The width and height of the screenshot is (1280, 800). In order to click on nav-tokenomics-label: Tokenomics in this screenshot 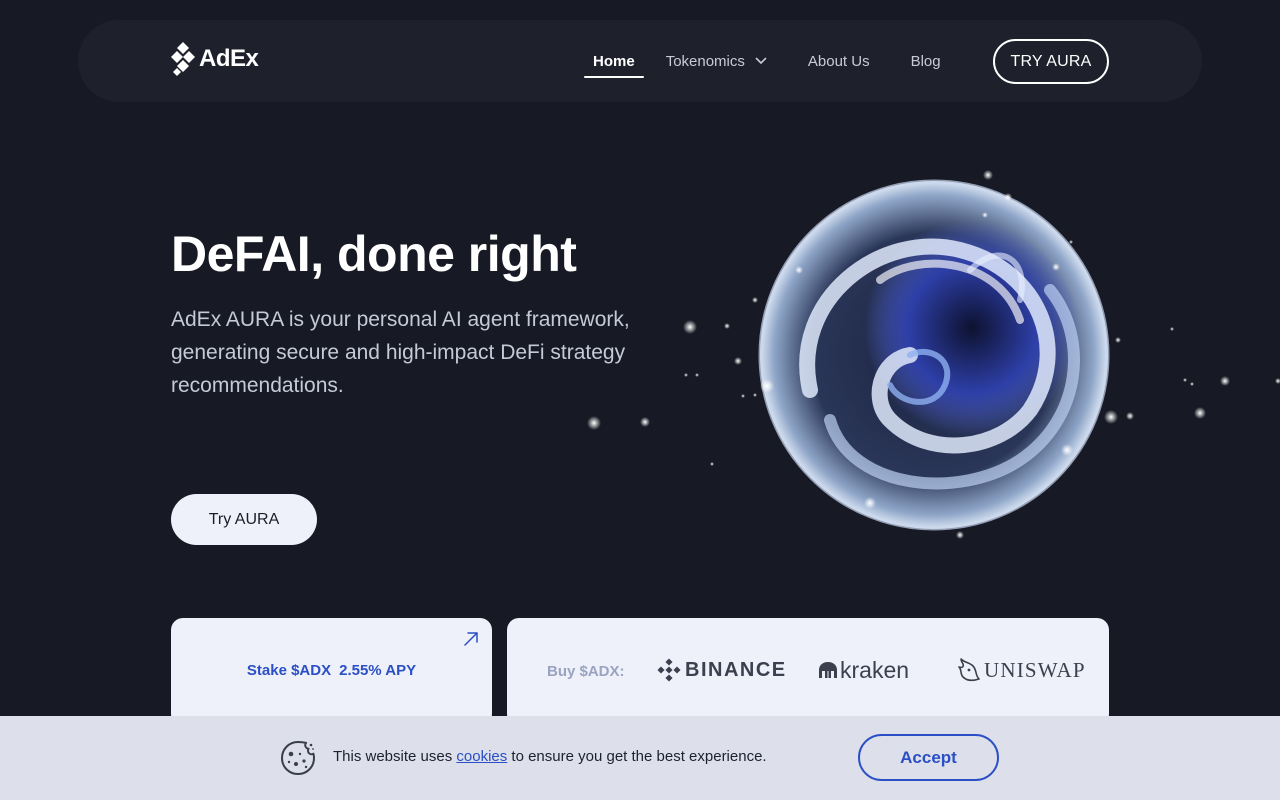, I will do `click(705, 61)`.